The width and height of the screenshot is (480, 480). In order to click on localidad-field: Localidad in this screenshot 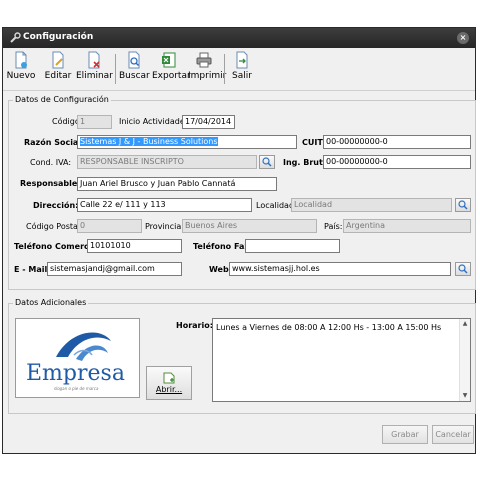, I will do `click(371, 205)`.